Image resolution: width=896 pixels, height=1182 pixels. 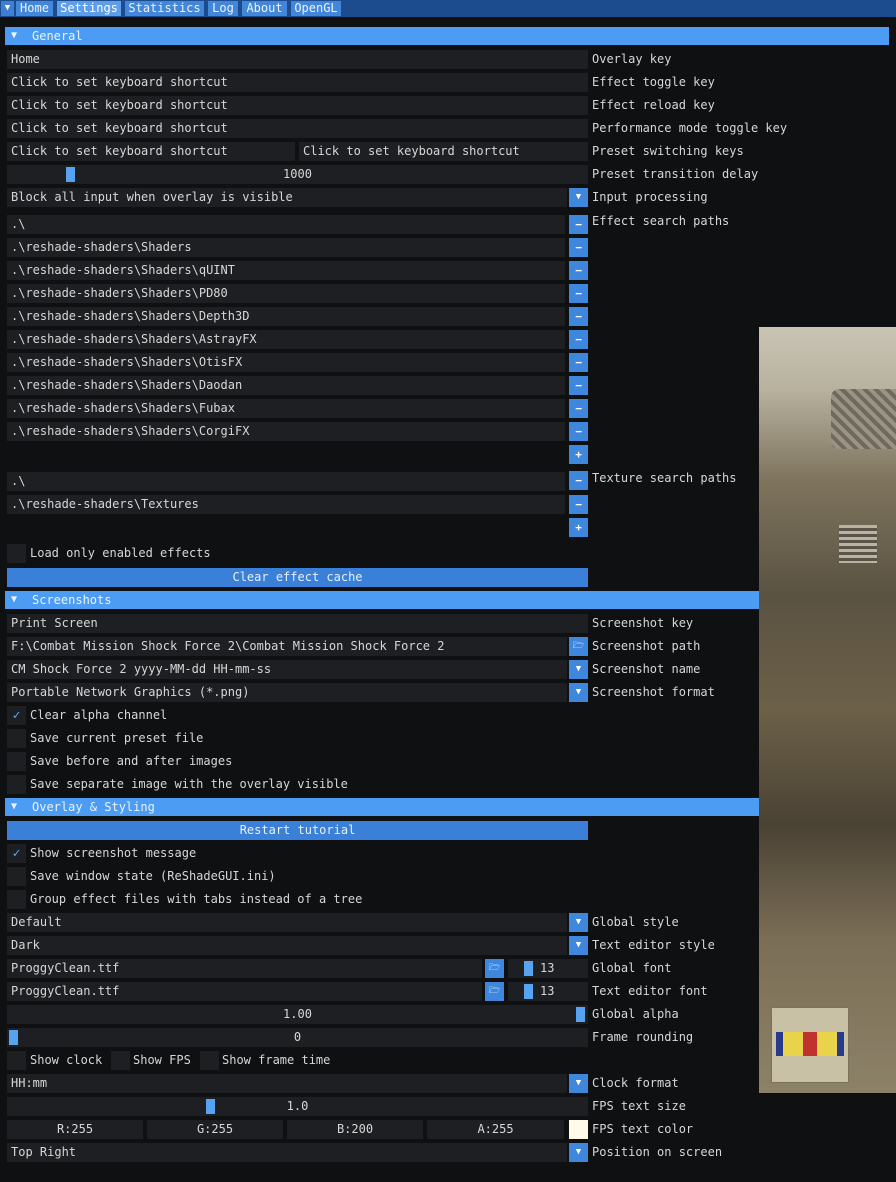 What do you see at coordinates (16, 1060) in the screenshot?
I see `show-clock-checkbox` at bounding box center [16, 1060].